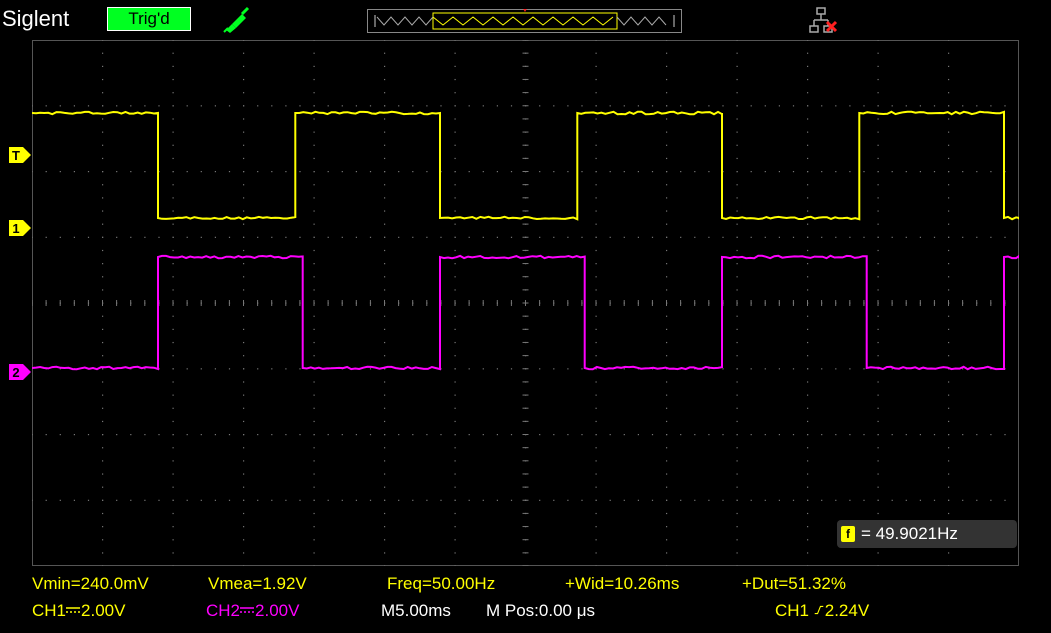 The height and width of the screenshot is (633, 1051). What do you see at coordinates (847, 610) in the screenshot?
I see `trigger-level-value: 2.24V` at bounding box center [847, 610].